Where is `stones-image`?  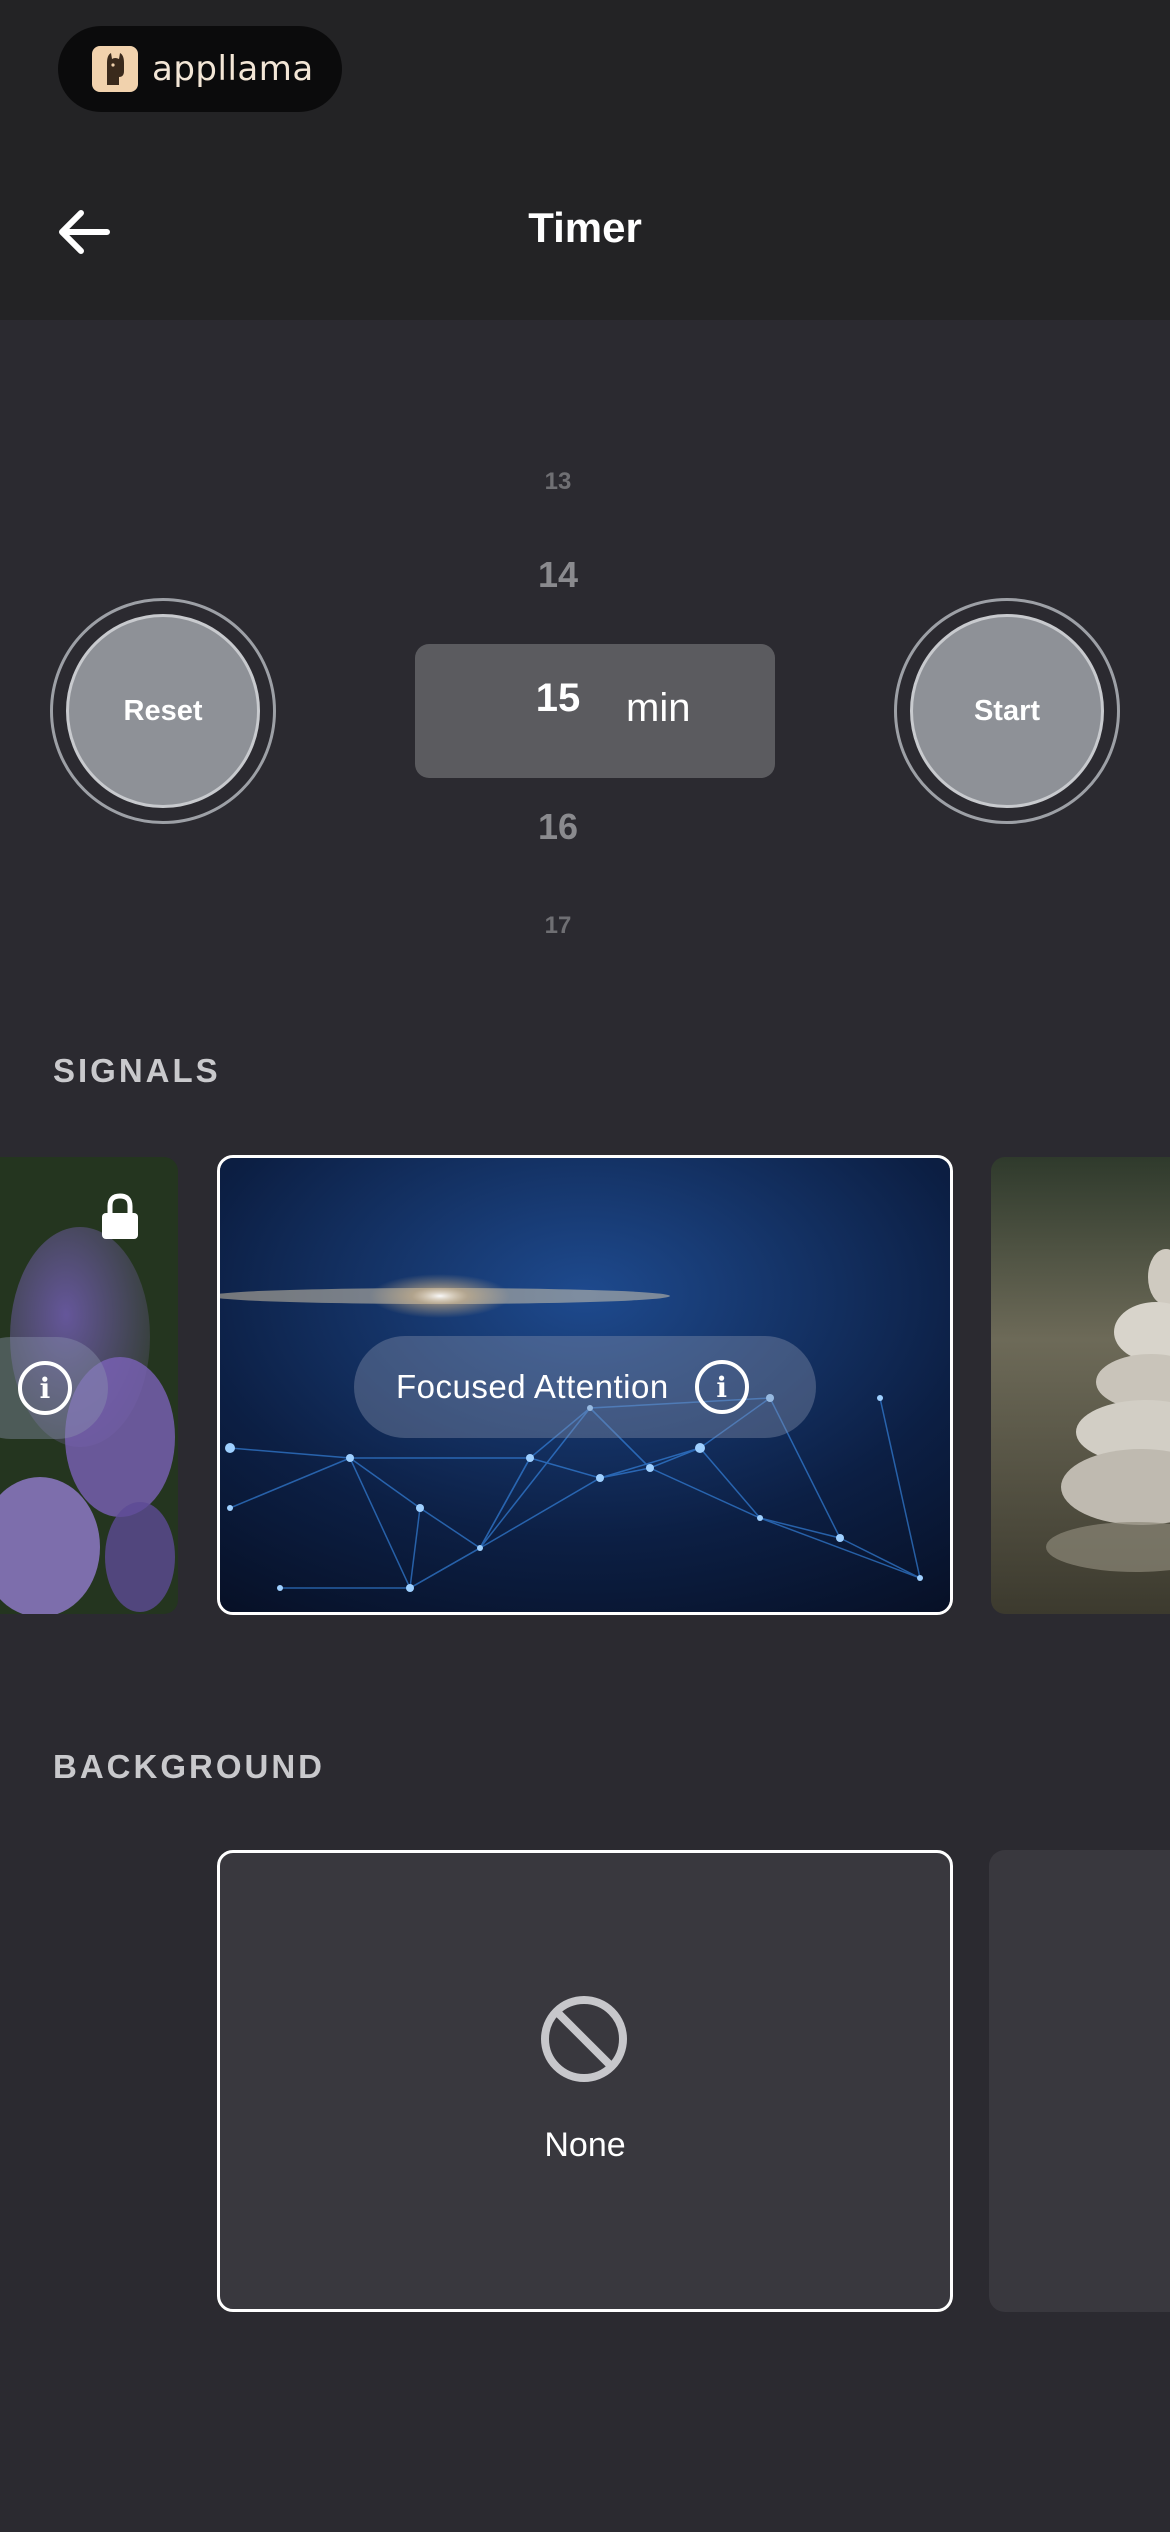
stones-image is located at coordinates (1080, 1385).